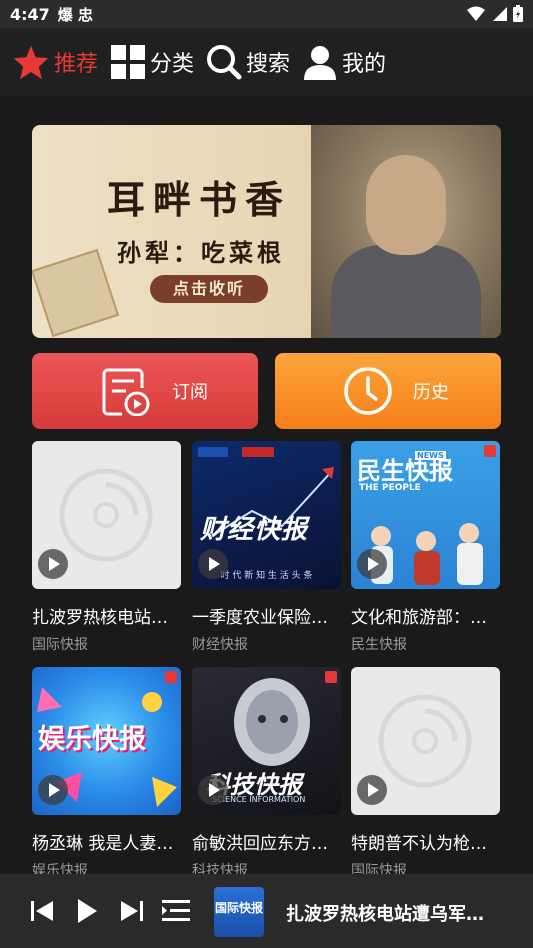 Image resolution: width=533 pixels, height=948 pixels. I want to click on subscribe-button: 订阅, so click(145, 391).